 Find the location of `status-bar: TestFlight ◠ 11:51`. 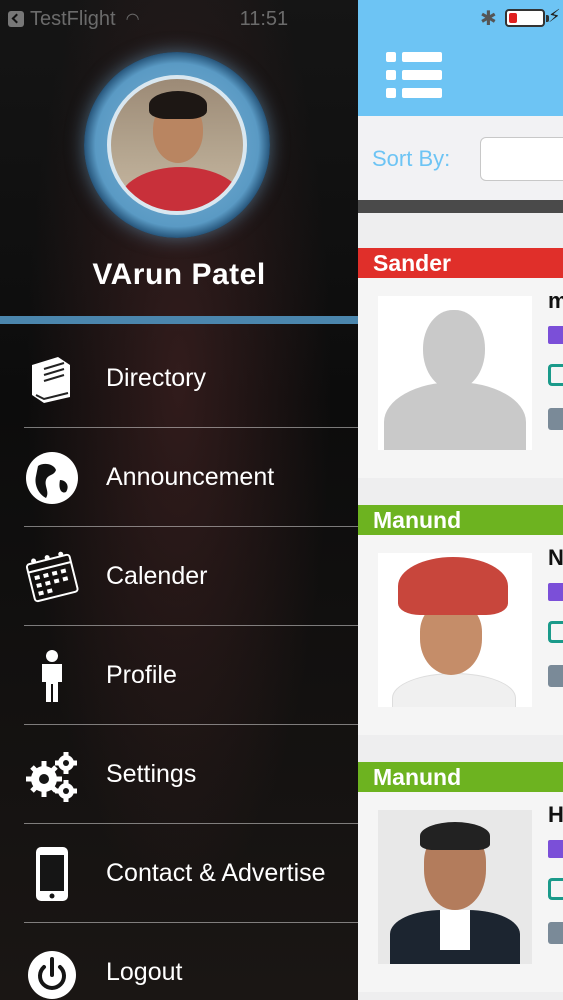

status-bar: TestFlight ◠ 11:51 is located at coordinates (179, 19).